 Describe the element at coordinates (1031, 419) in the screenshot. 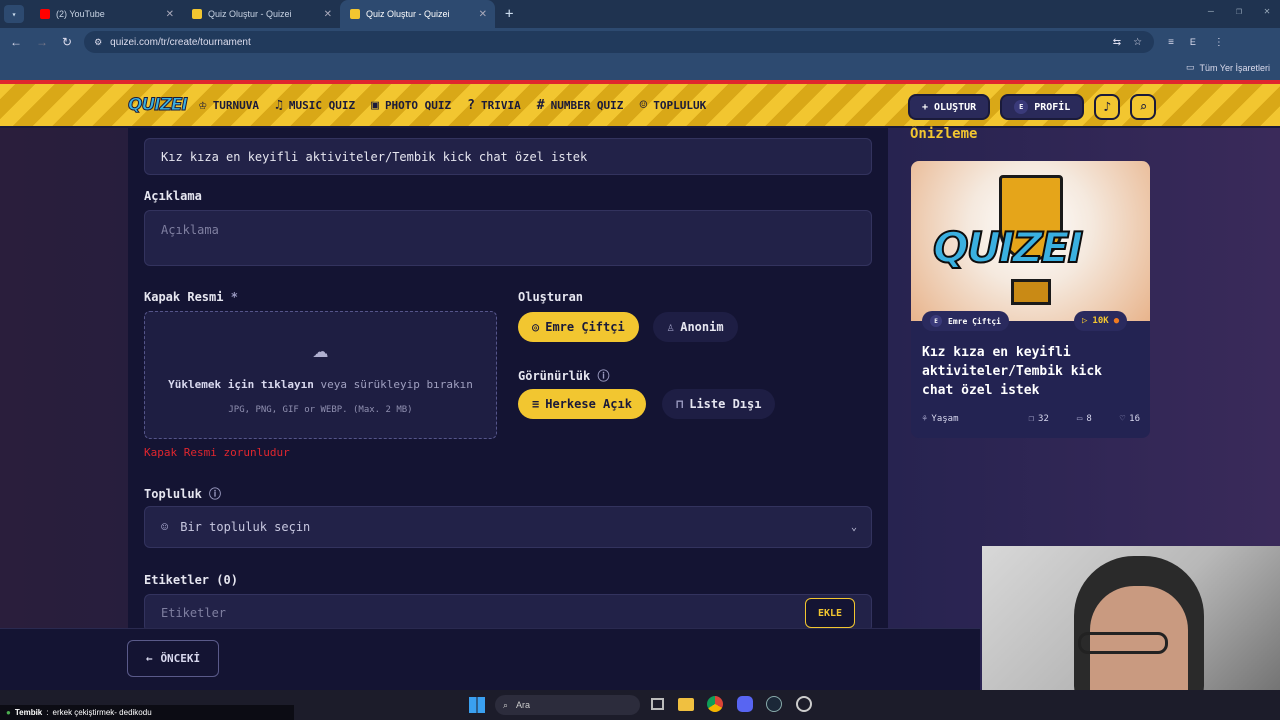

I see `preview-stats: ⚘ Yaşam ❐ 32 ▭ 8 ♡ 16` at that location.